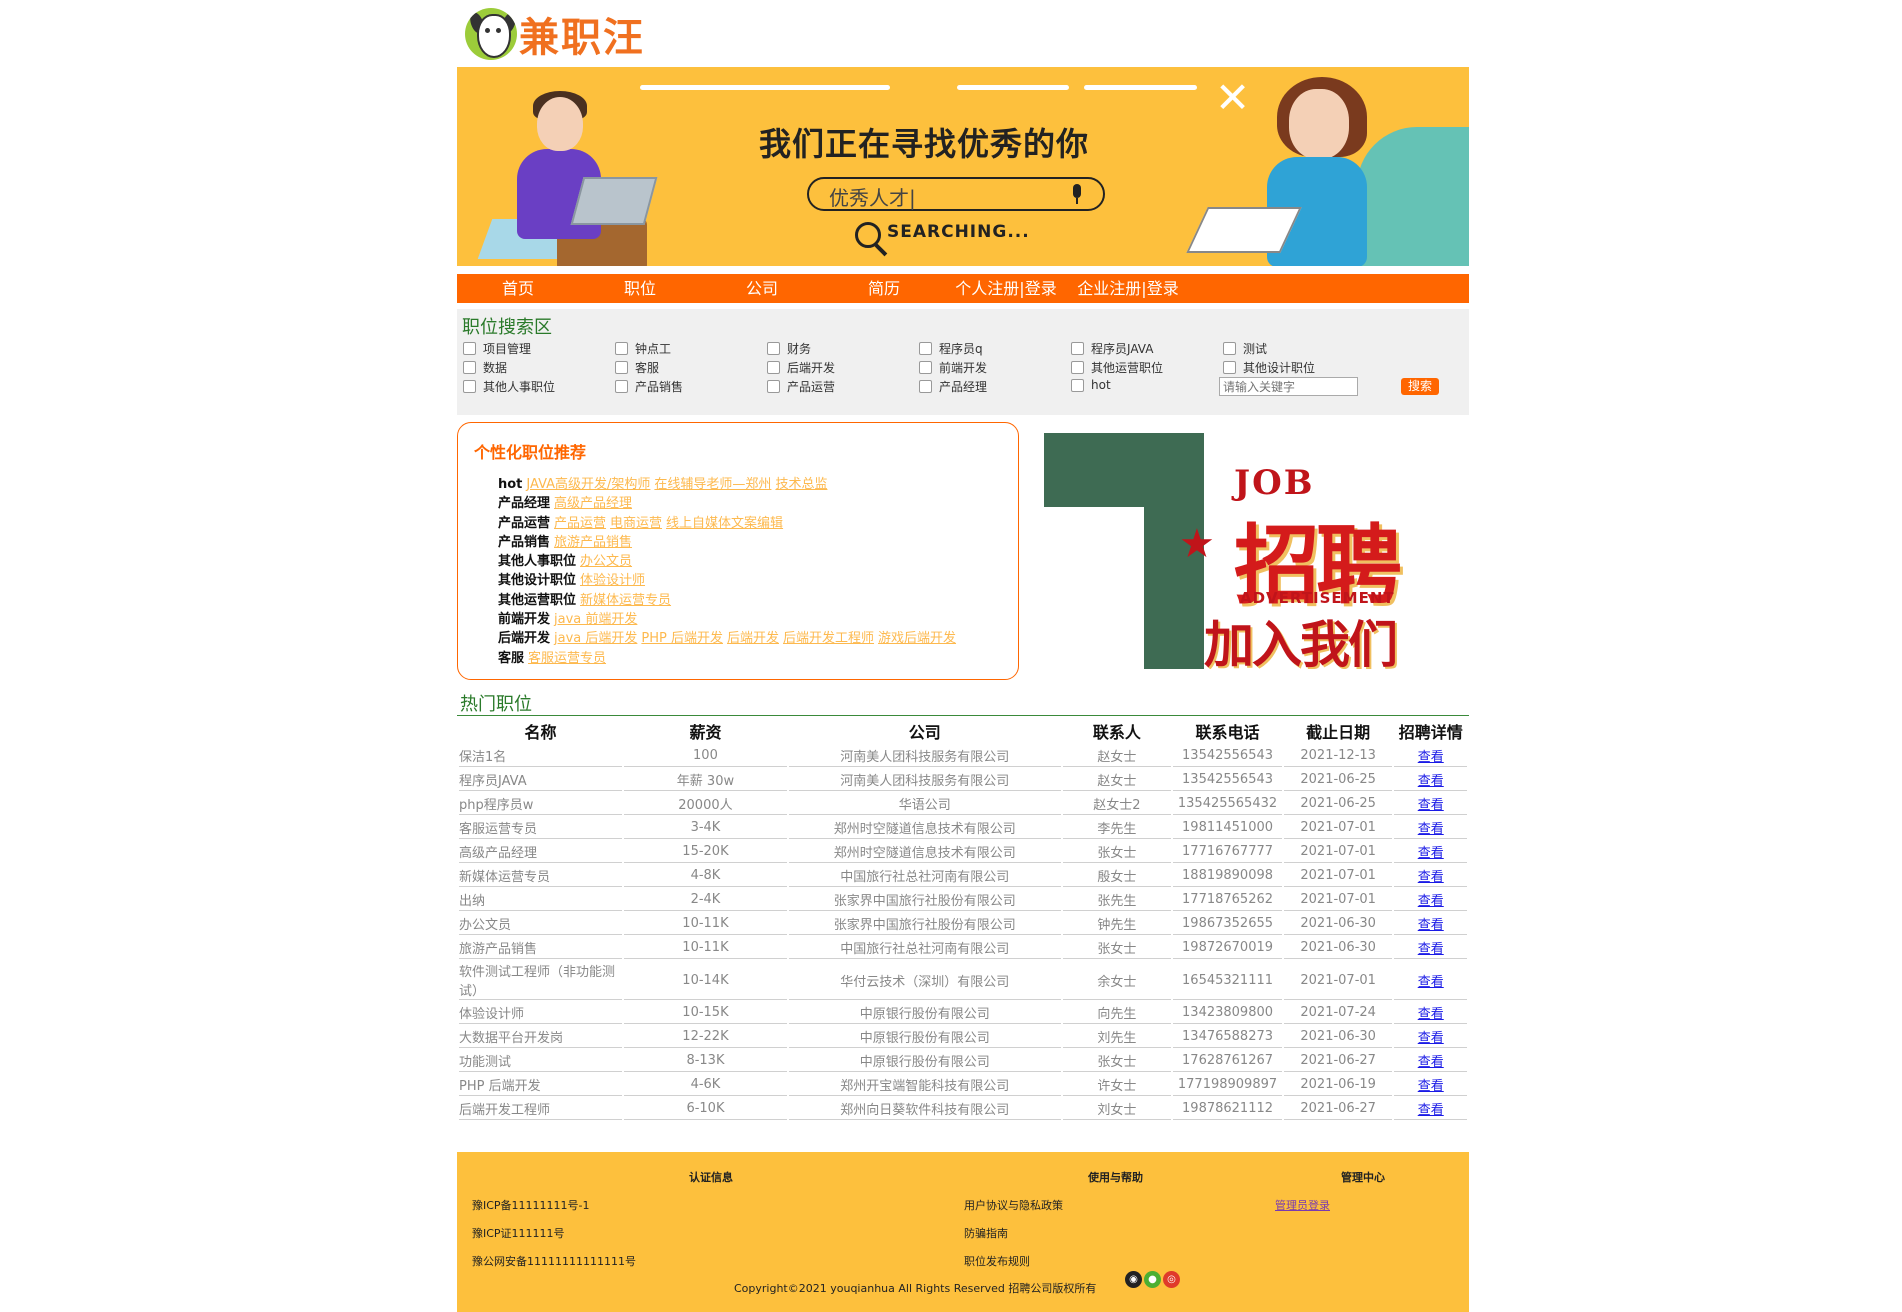  What do you see at coordinates (518, 288) in the screenshot?
I see `nav-home: 首页` at bounding box center [518, 288].